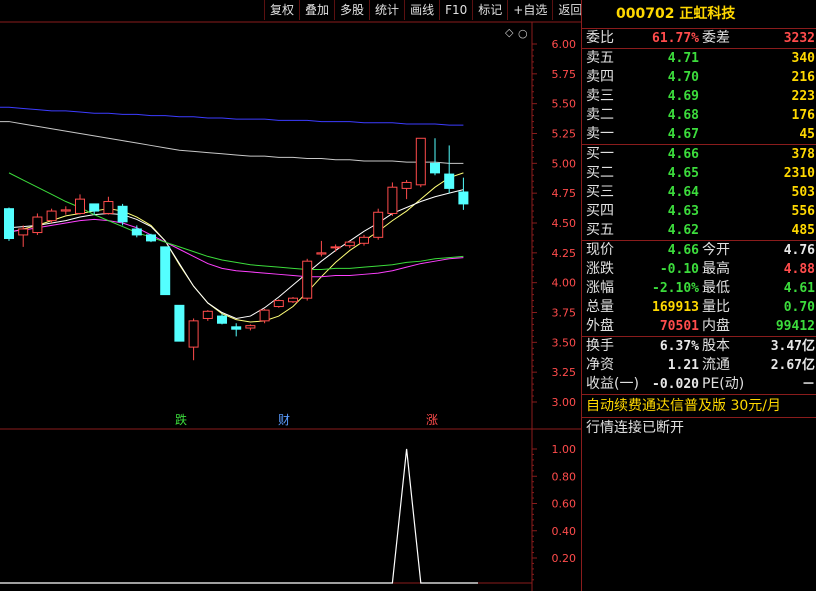  Describe the element at coordinates (716, 269) in the screenshot. I see `stat-label: 最高` at that location.